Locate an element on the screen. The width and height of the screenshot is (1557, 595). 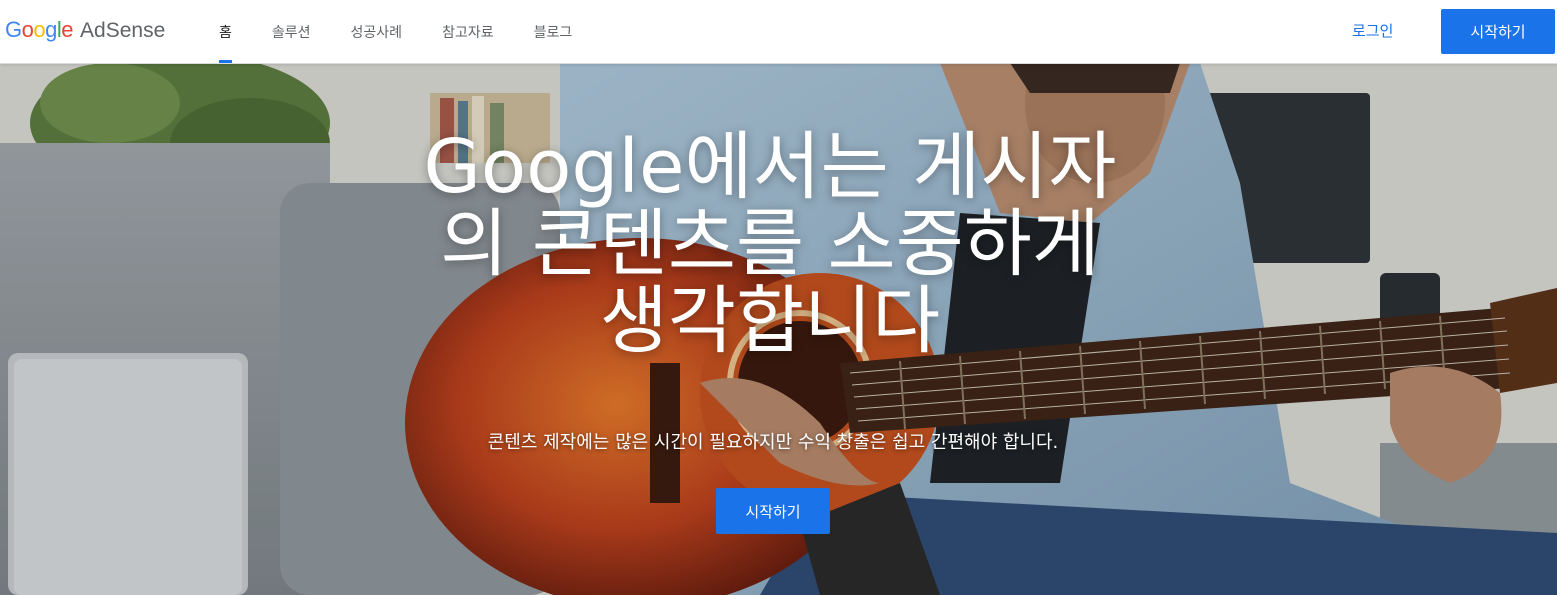
logo-product-name: AdSense is located at coordinates (123, 30).